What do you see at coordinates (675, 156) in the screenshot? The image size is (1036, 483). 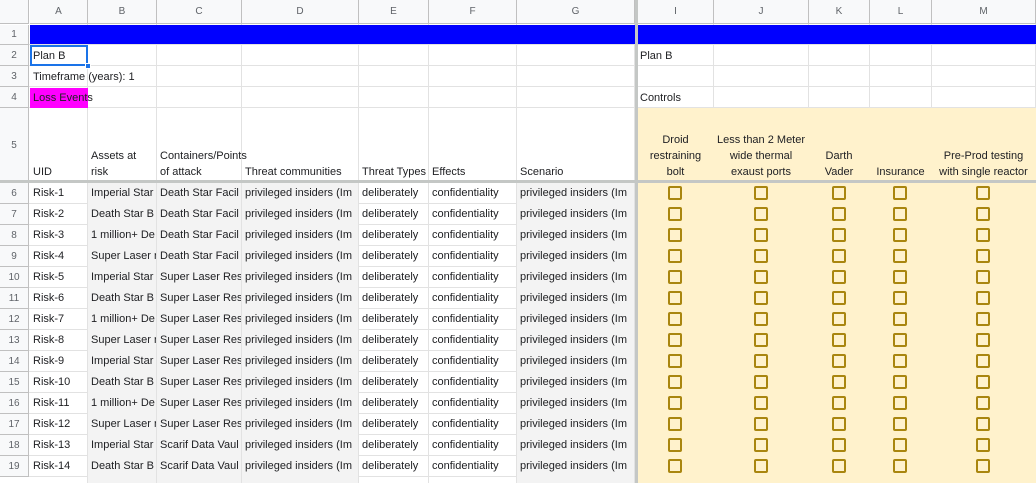 I see `control-header-1: Droid restraining bolt` at bounding box center [675, 156].